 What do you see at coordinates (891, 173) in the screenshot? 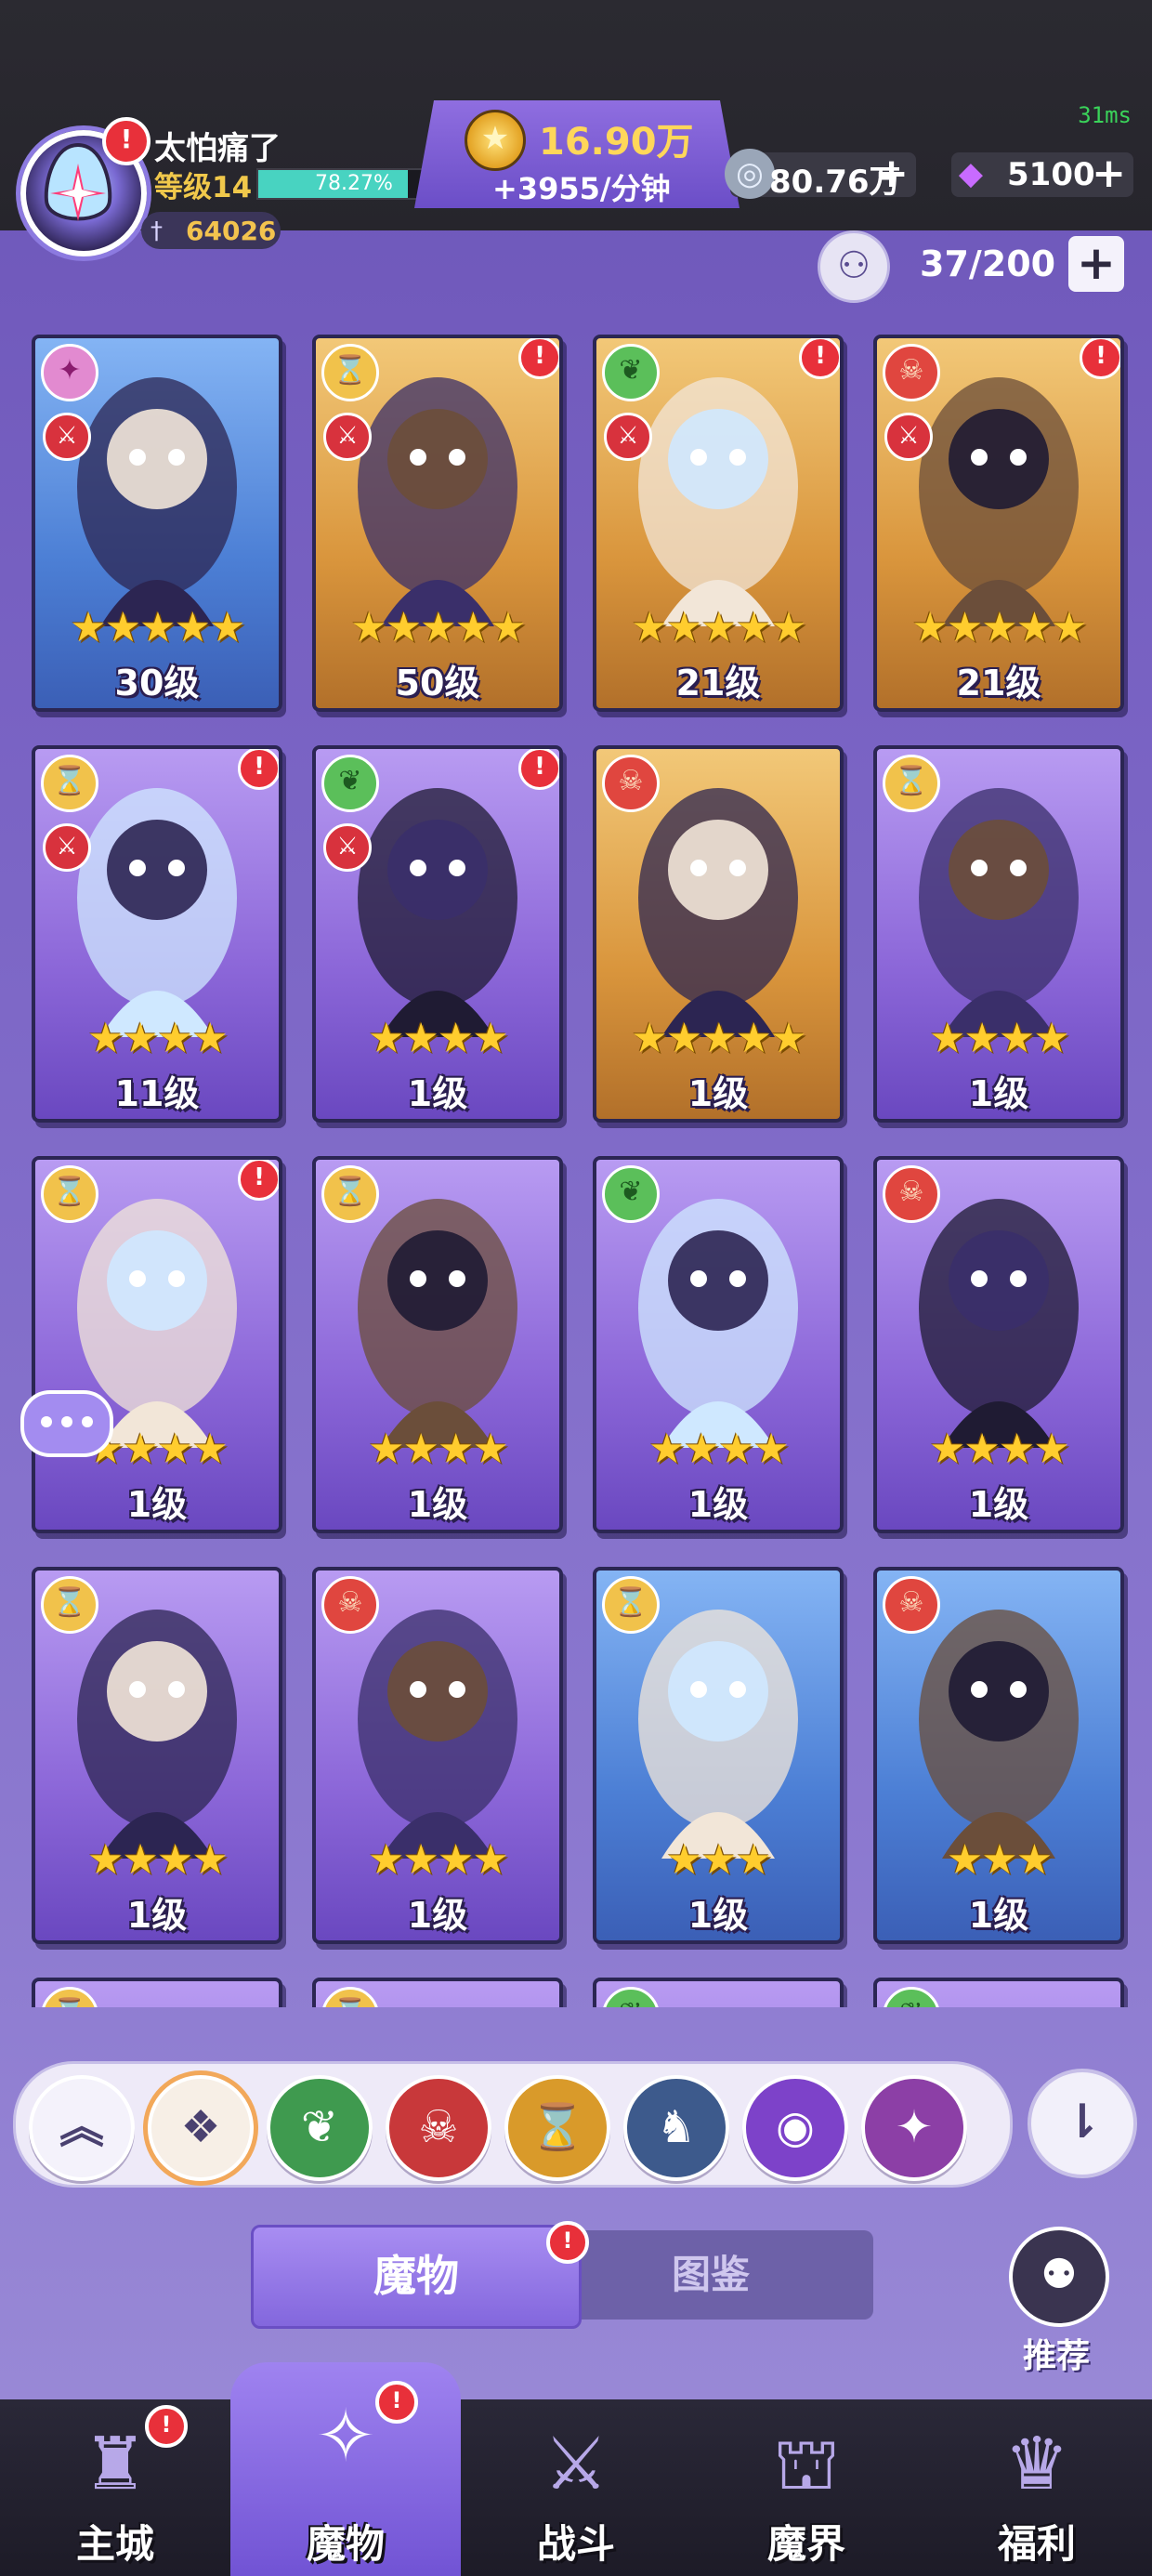
I see `add-silver-button: +` at bounding box center [891, 173].